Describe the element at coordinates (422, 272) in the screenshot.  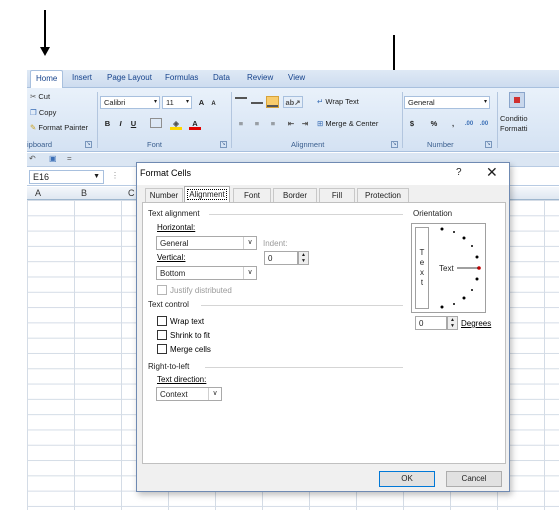
I see `vertical-text-x: x` at that location.